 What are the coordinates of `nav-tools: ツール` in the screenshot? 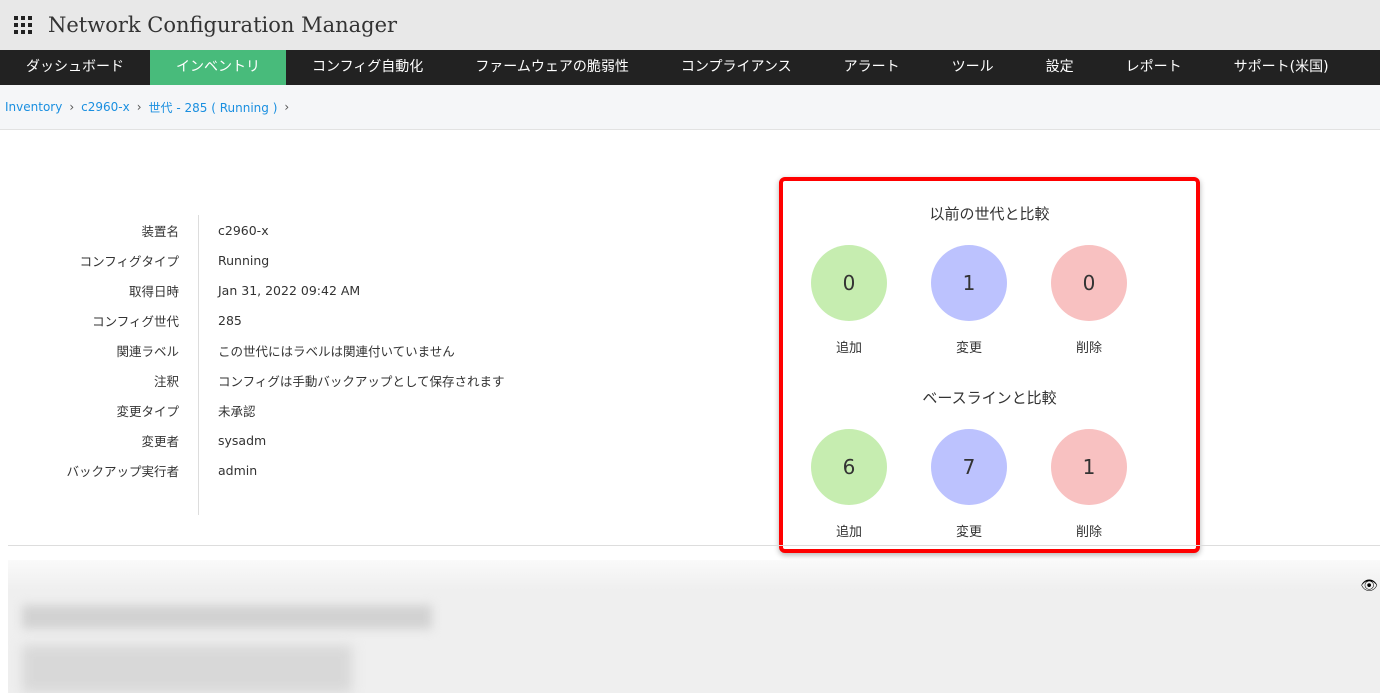 It's located at (973, 67).